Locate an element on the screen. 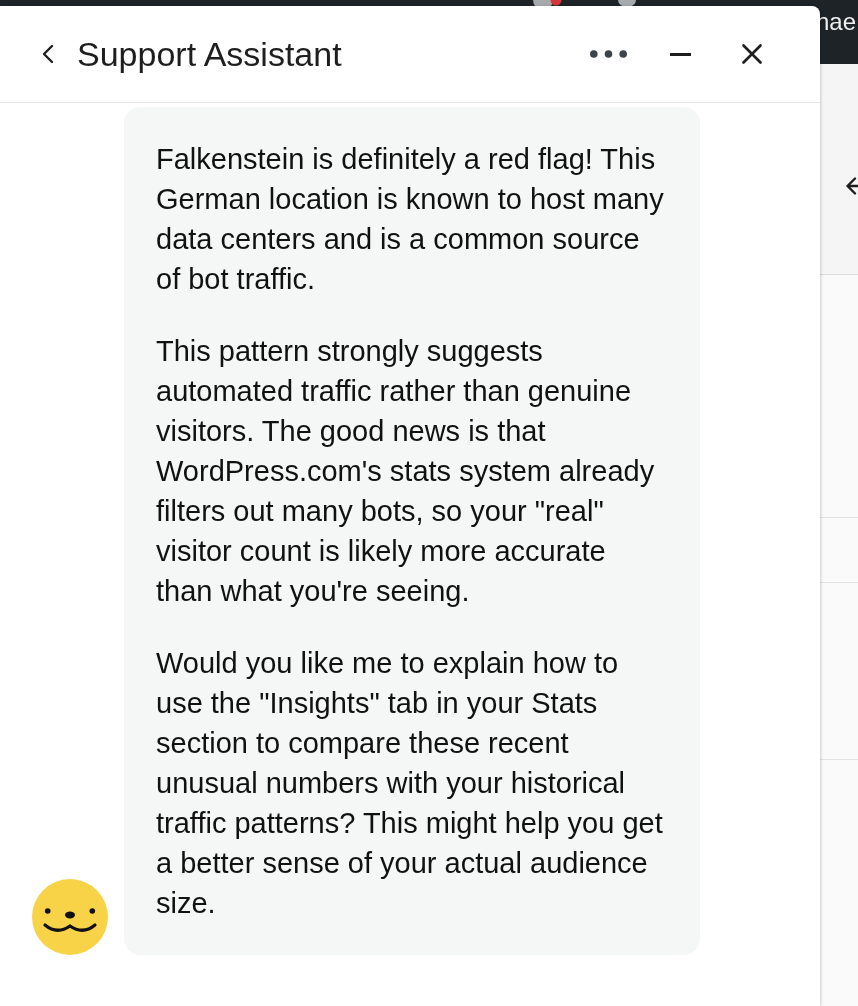 The width and height of the screenshot is (858, 1006). close-icon is located at coordinates (752, 54).